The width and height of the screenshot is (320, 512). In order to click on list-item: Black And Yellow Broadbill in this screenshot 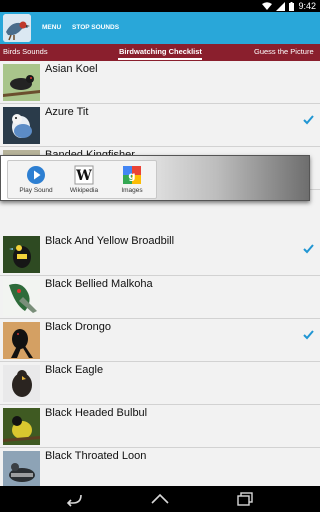, I will do `click(160, 254)`.